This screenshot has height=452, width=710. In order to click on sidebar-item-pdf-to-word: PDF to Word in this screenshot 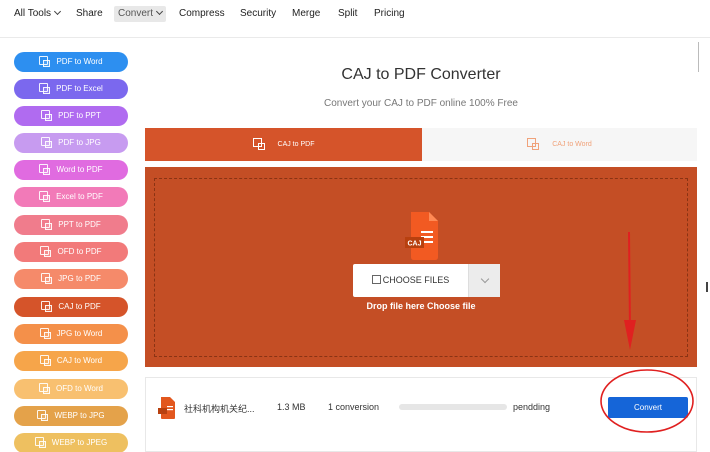, I will do `click(71, 62)`.